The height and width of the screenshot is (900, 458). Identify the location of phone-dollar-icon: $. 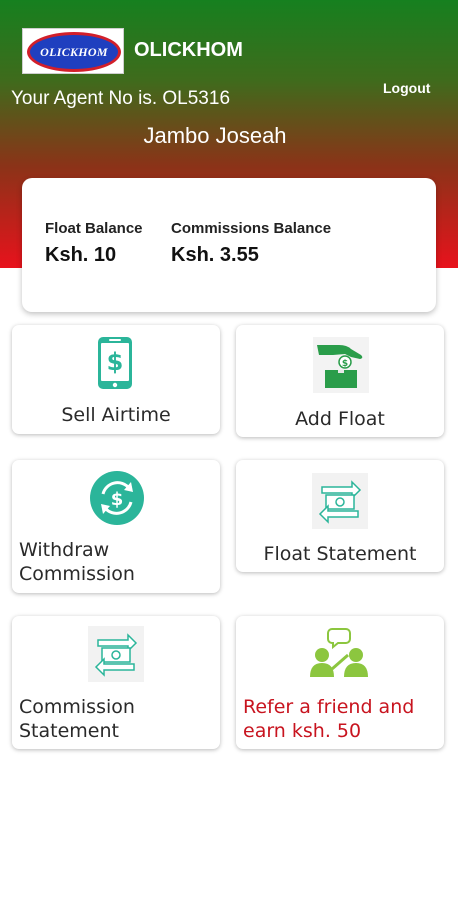
(115, 363).